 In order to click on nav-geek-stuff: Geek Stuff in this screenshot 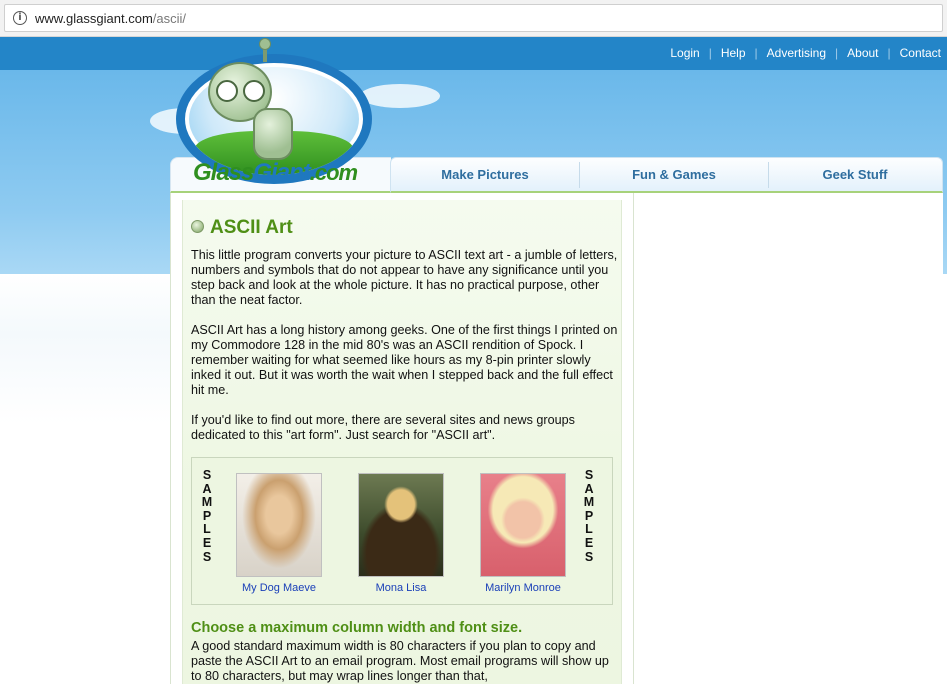, I will do `click(855, 175)`.